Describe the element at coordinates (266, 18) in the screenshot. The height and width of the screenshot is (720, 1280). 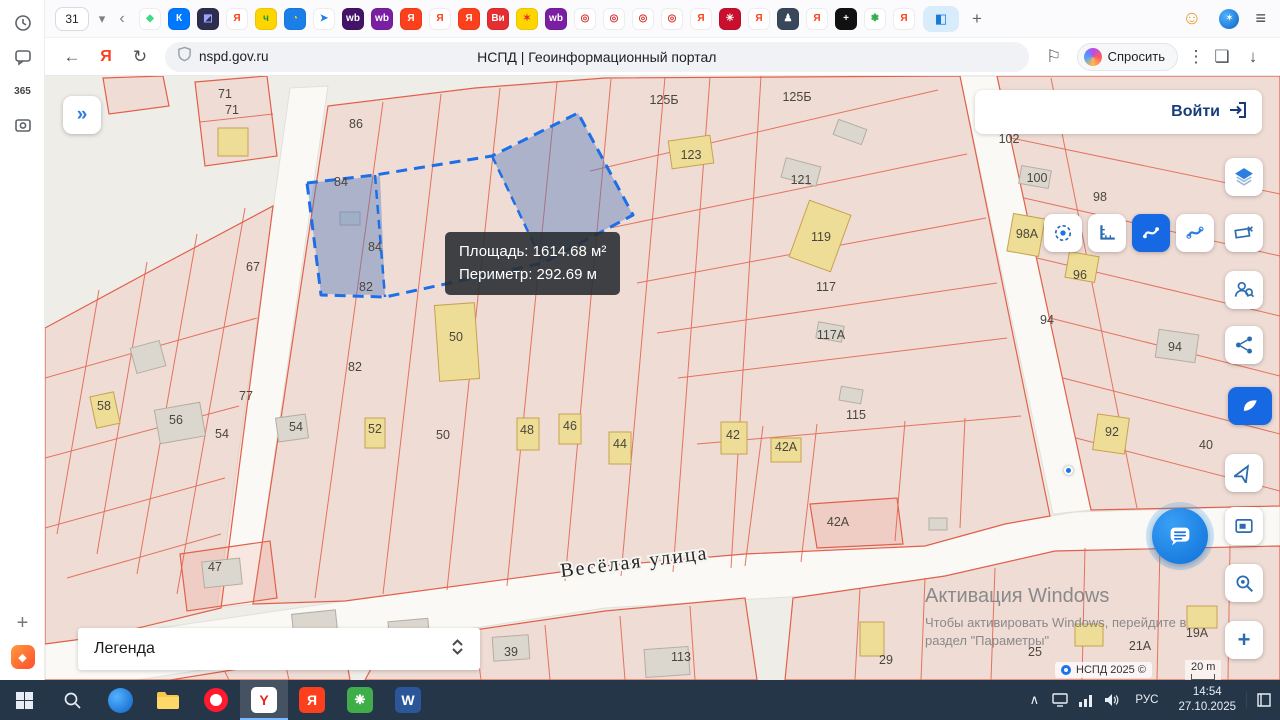
I see `browser-tab: ч` at that location.